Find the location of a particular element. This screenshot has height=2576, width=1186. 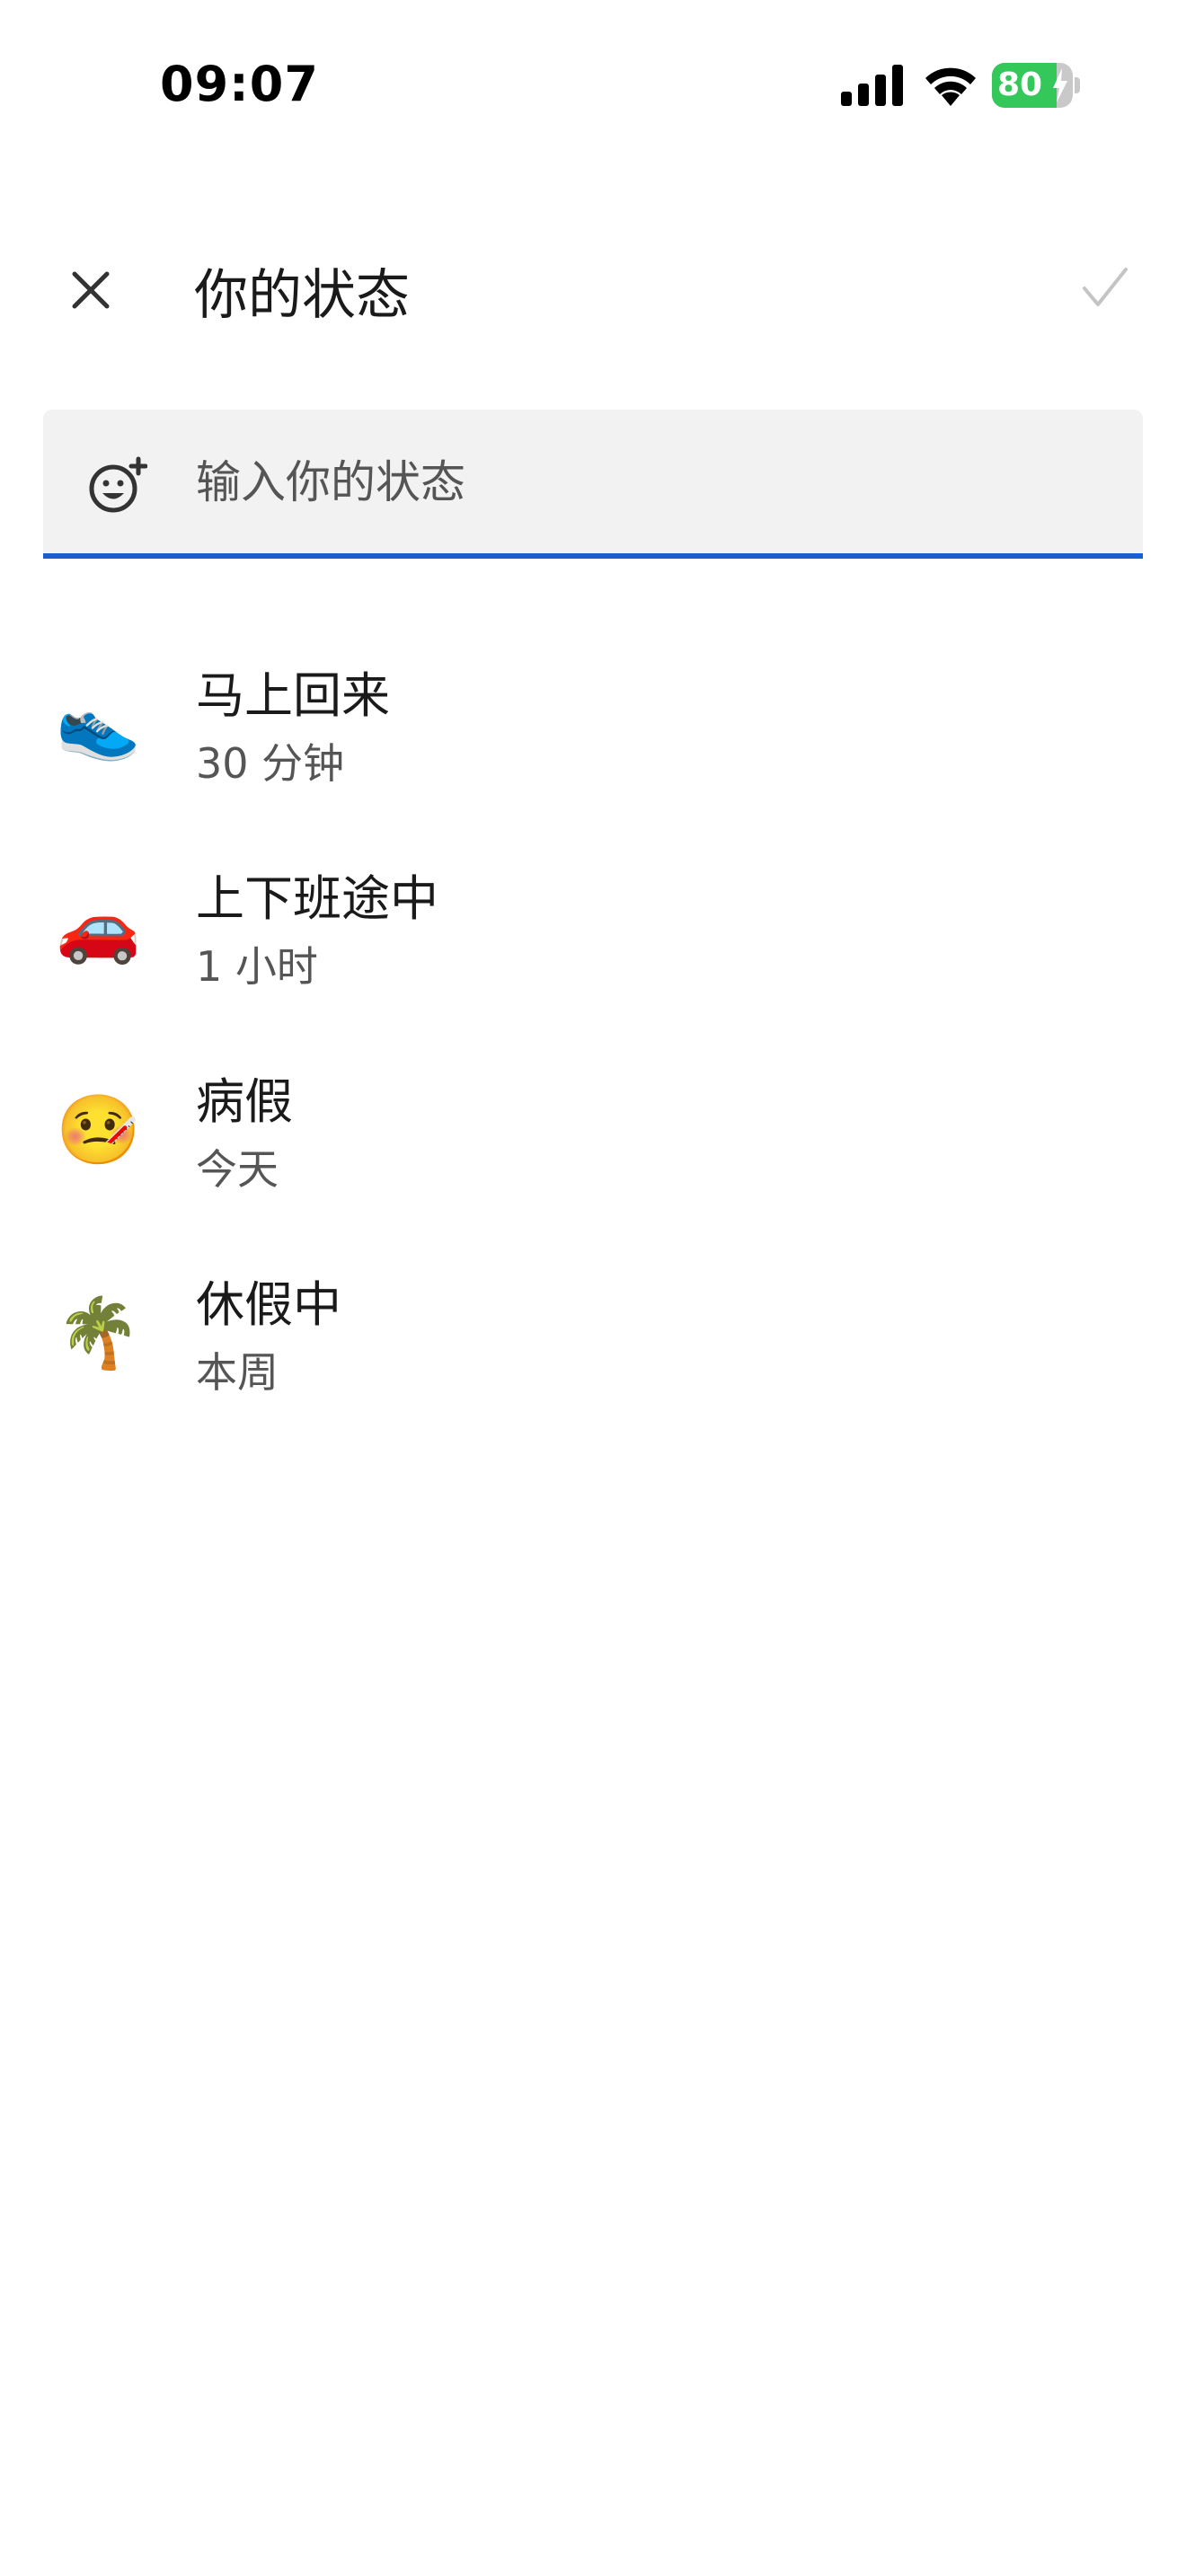

battery-body: 80 is located at coordinates (1032, 85).